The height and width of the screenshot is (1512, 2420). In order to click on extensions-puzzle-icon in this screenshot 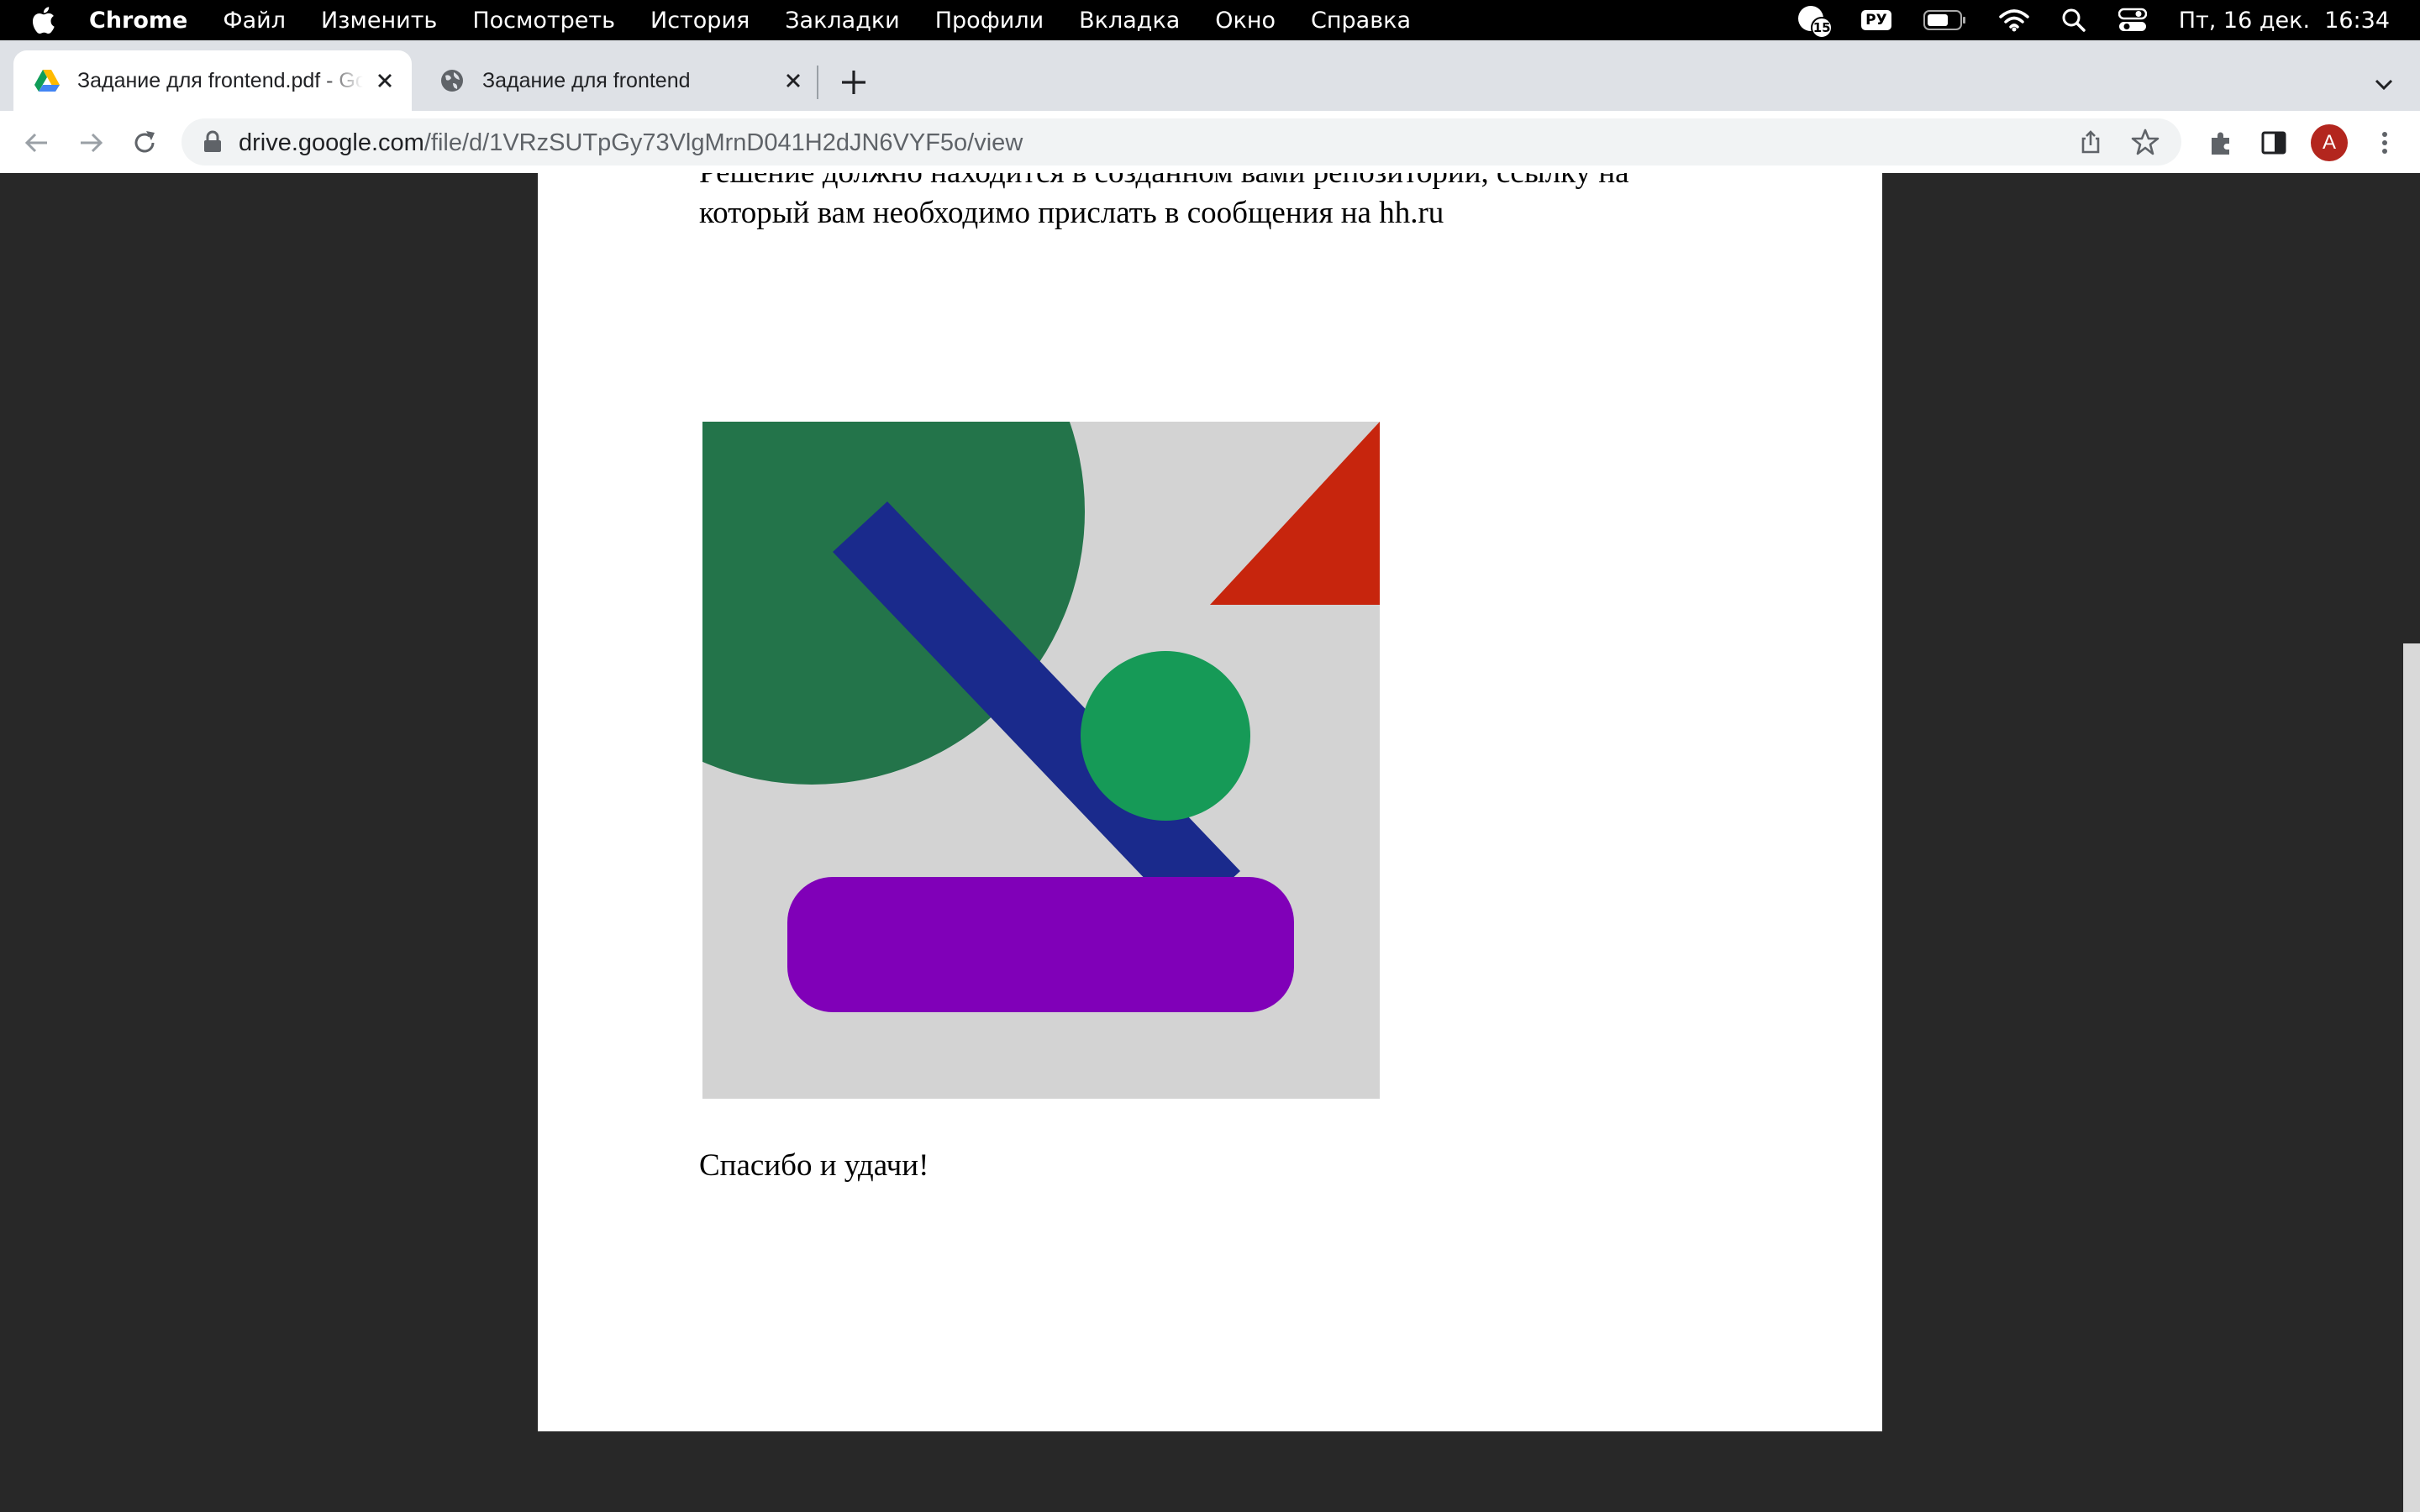, I will do `click(2222, 143)`.